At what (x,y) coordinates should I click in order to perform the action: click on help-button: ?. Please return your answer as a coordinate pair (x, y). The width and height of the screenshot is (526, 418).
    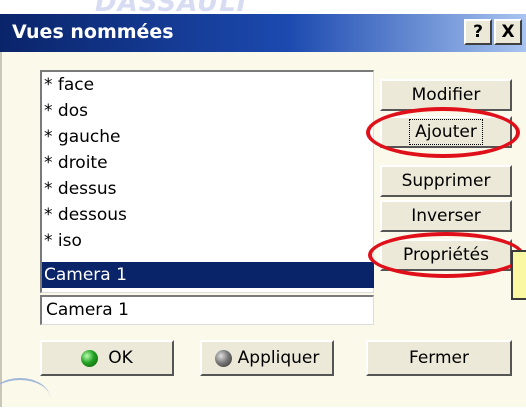
    Looking at the image, I should click on (478, 32).